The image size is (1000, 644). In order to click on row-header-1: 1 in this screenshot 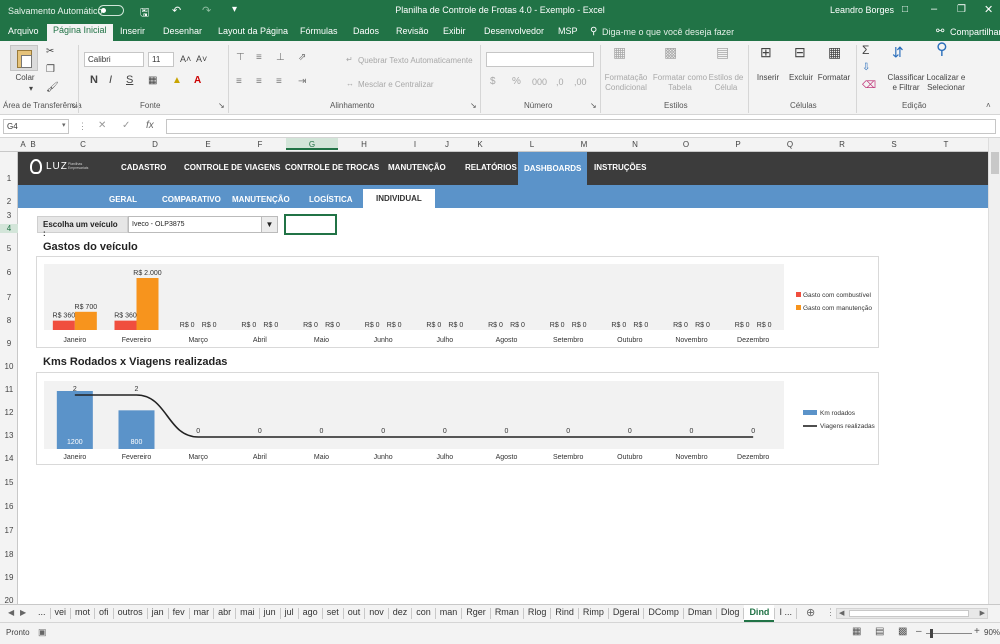, I will do `click(9, 178)`.